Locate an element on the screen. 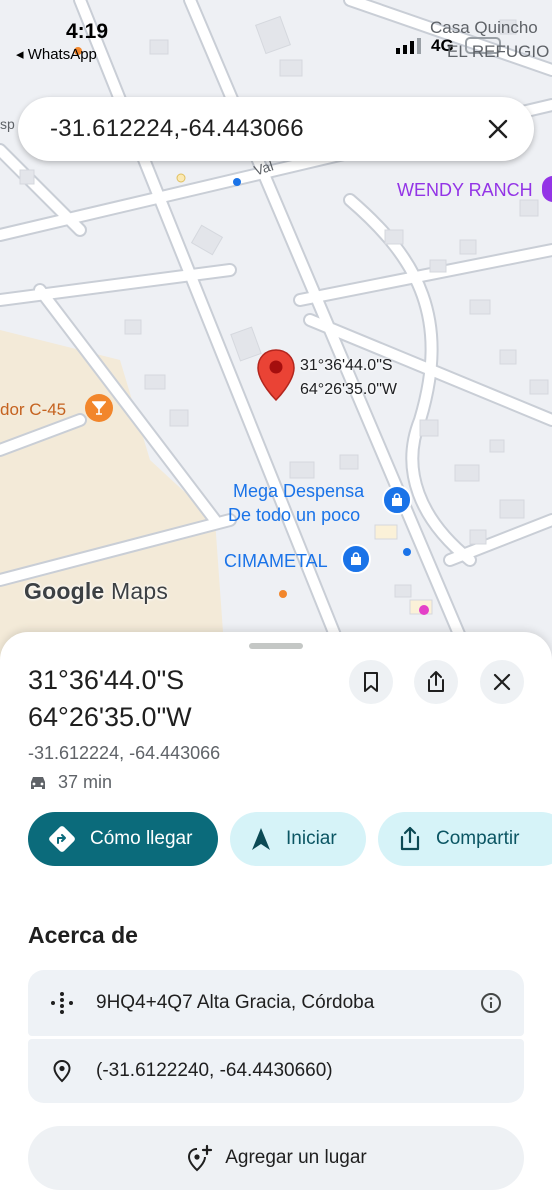 This screenshot has height=1200, width=552. pin-longitude-label: 64°26'35.0"W is located at coordinates (348, 389).